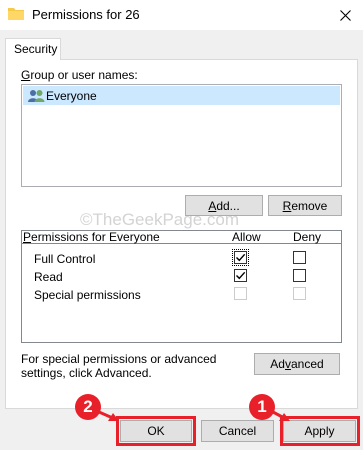 The width and height of the screenshot is (363, 450). I want to click on perm-read: Read, so click(48, 277).